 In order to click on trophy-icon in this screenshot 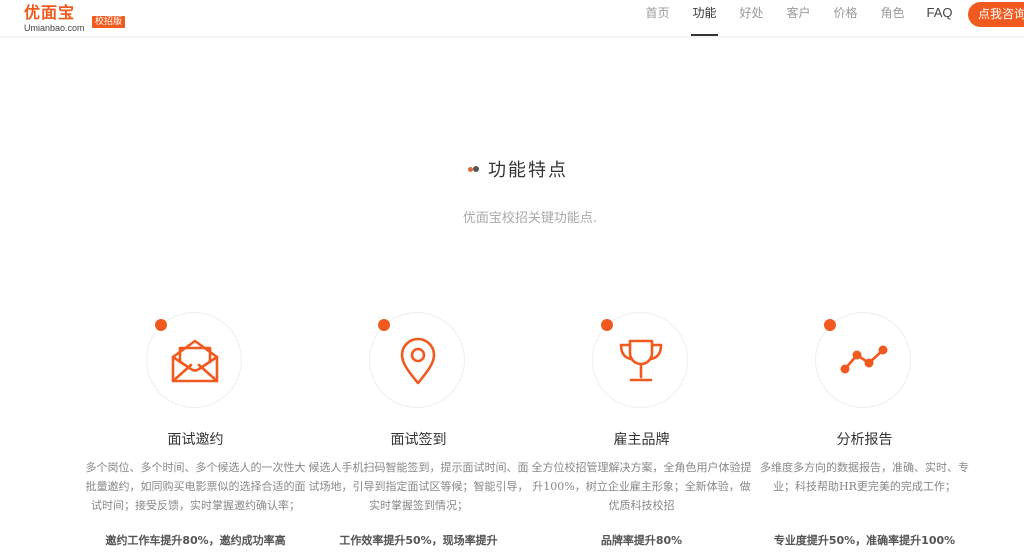, I will do `click(641, 360)`.